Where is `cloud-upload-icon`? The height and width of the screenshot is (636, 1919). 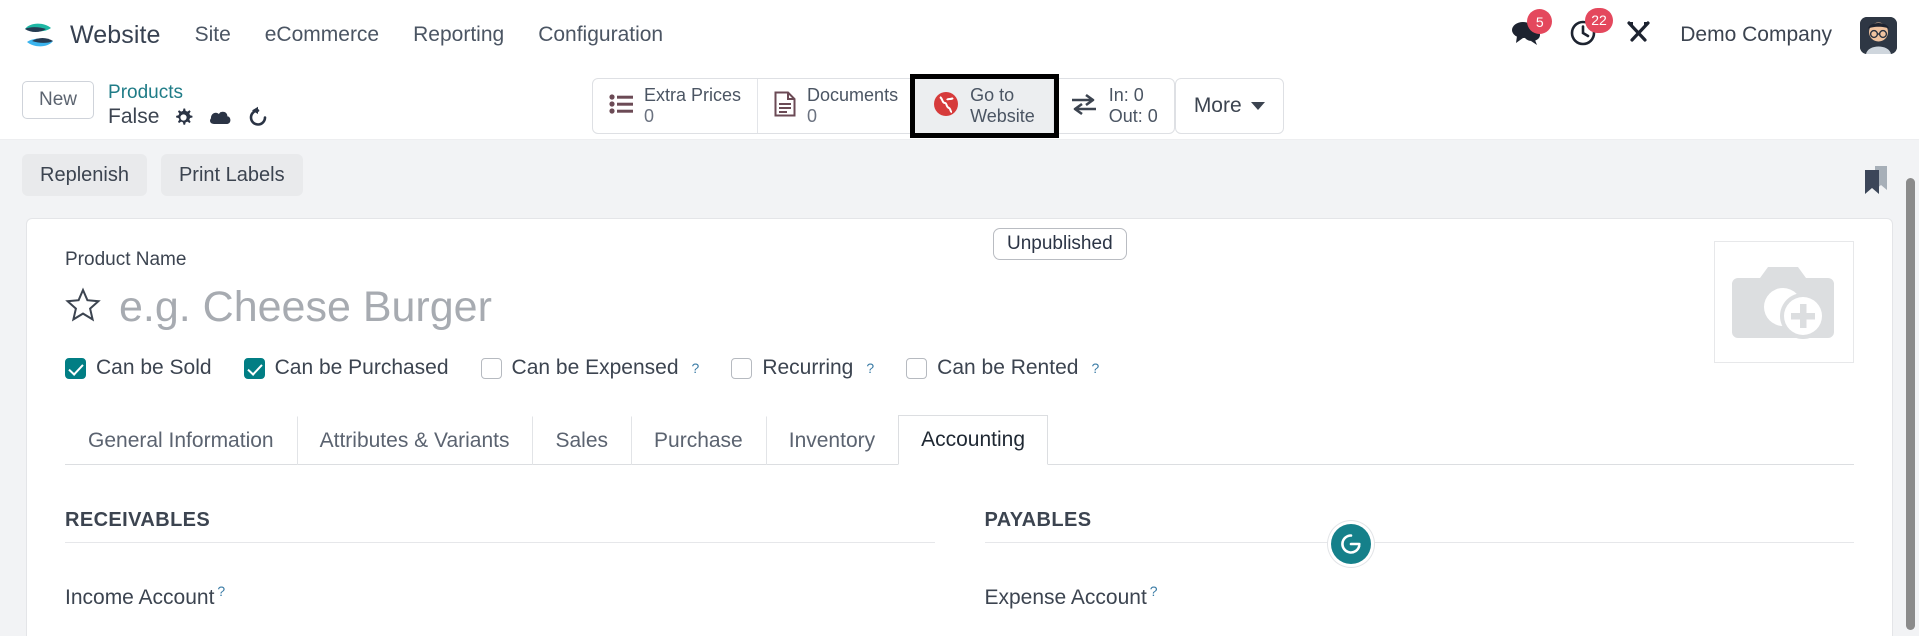 cloud-upload-icon is located at coordinates (220, 117).